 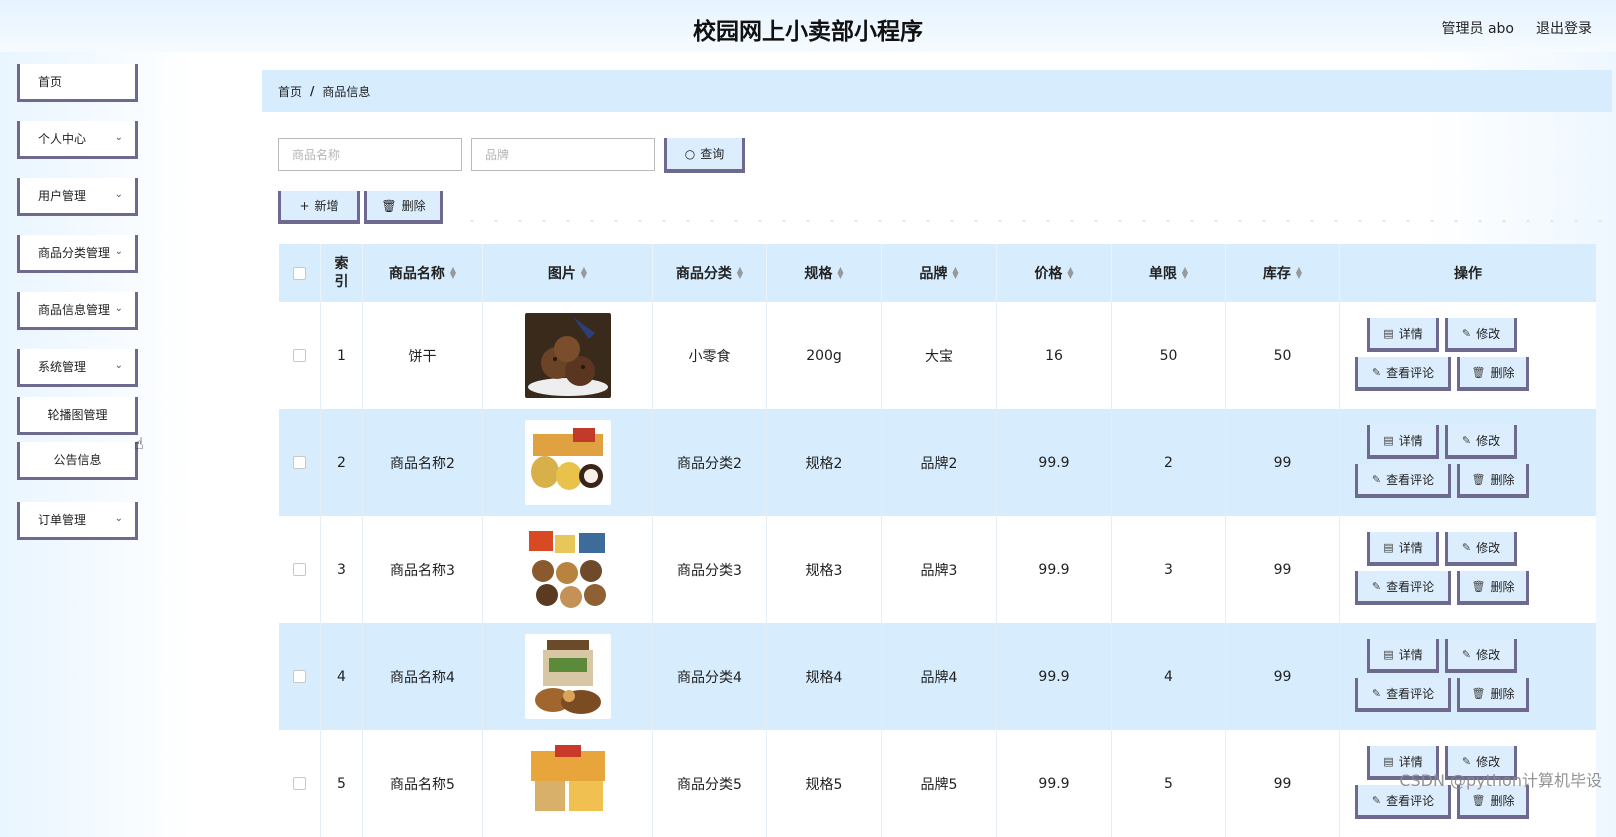 What do you see at coordinates (77, 461) in the screenshot?
I see `sidebar-subitem-notice: 公告信息` at bounding box center [77, 461].